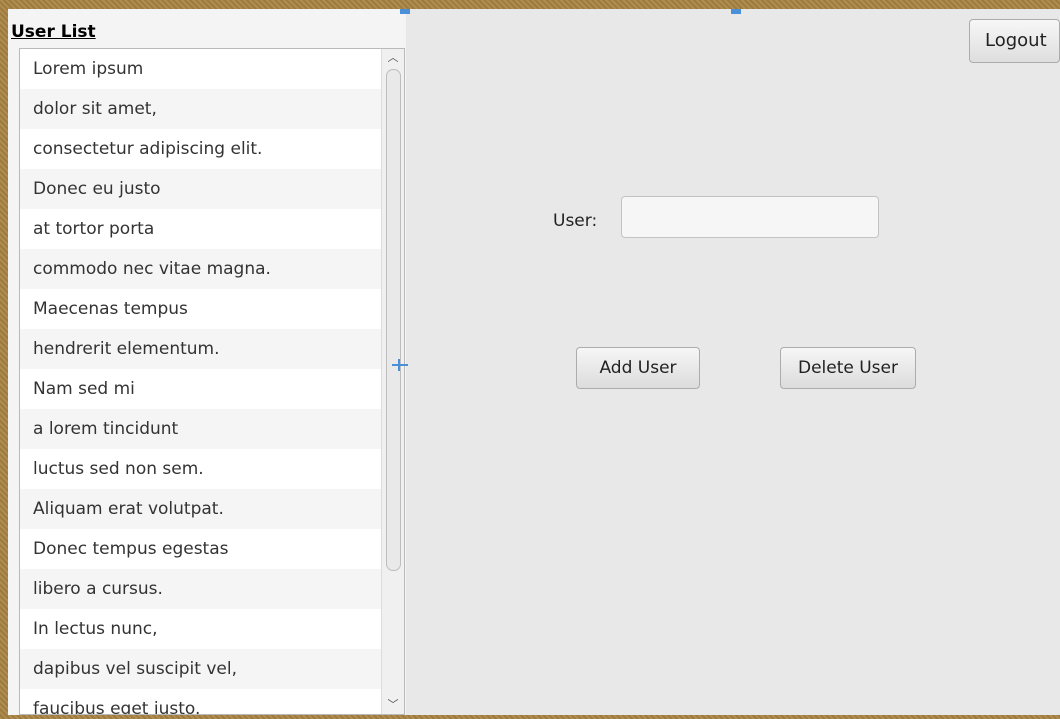 The image size is (1060, 719). I want to click on chevron-down-icon: ﹀, so click(393, 705).